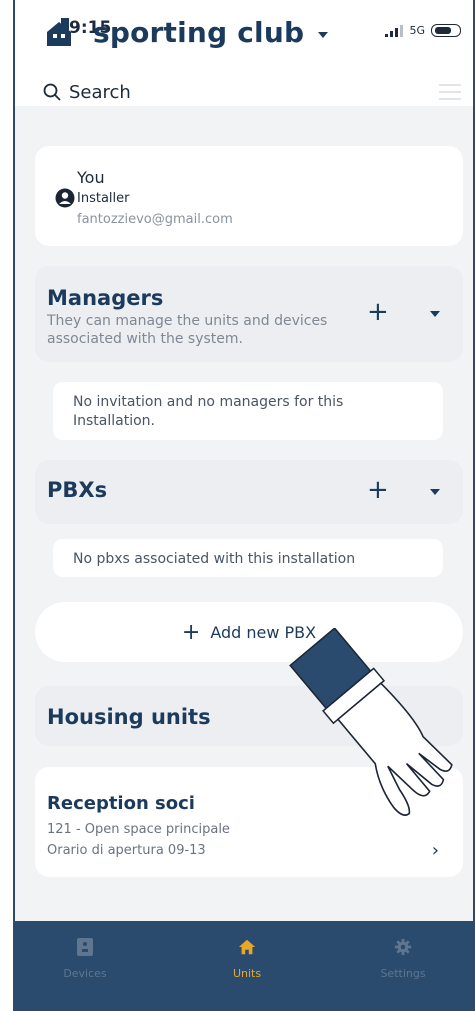  I want to click on installation-selector: sporting club, so click(206, 32).